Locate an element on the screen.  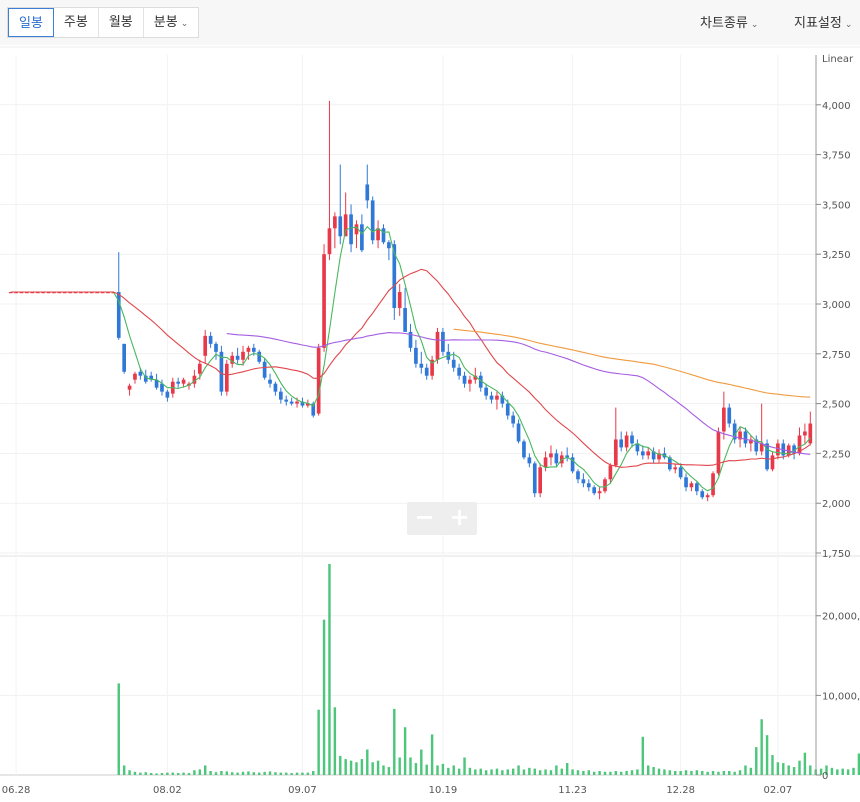
zoom-out-button: − is located at coordinates (424, 518).